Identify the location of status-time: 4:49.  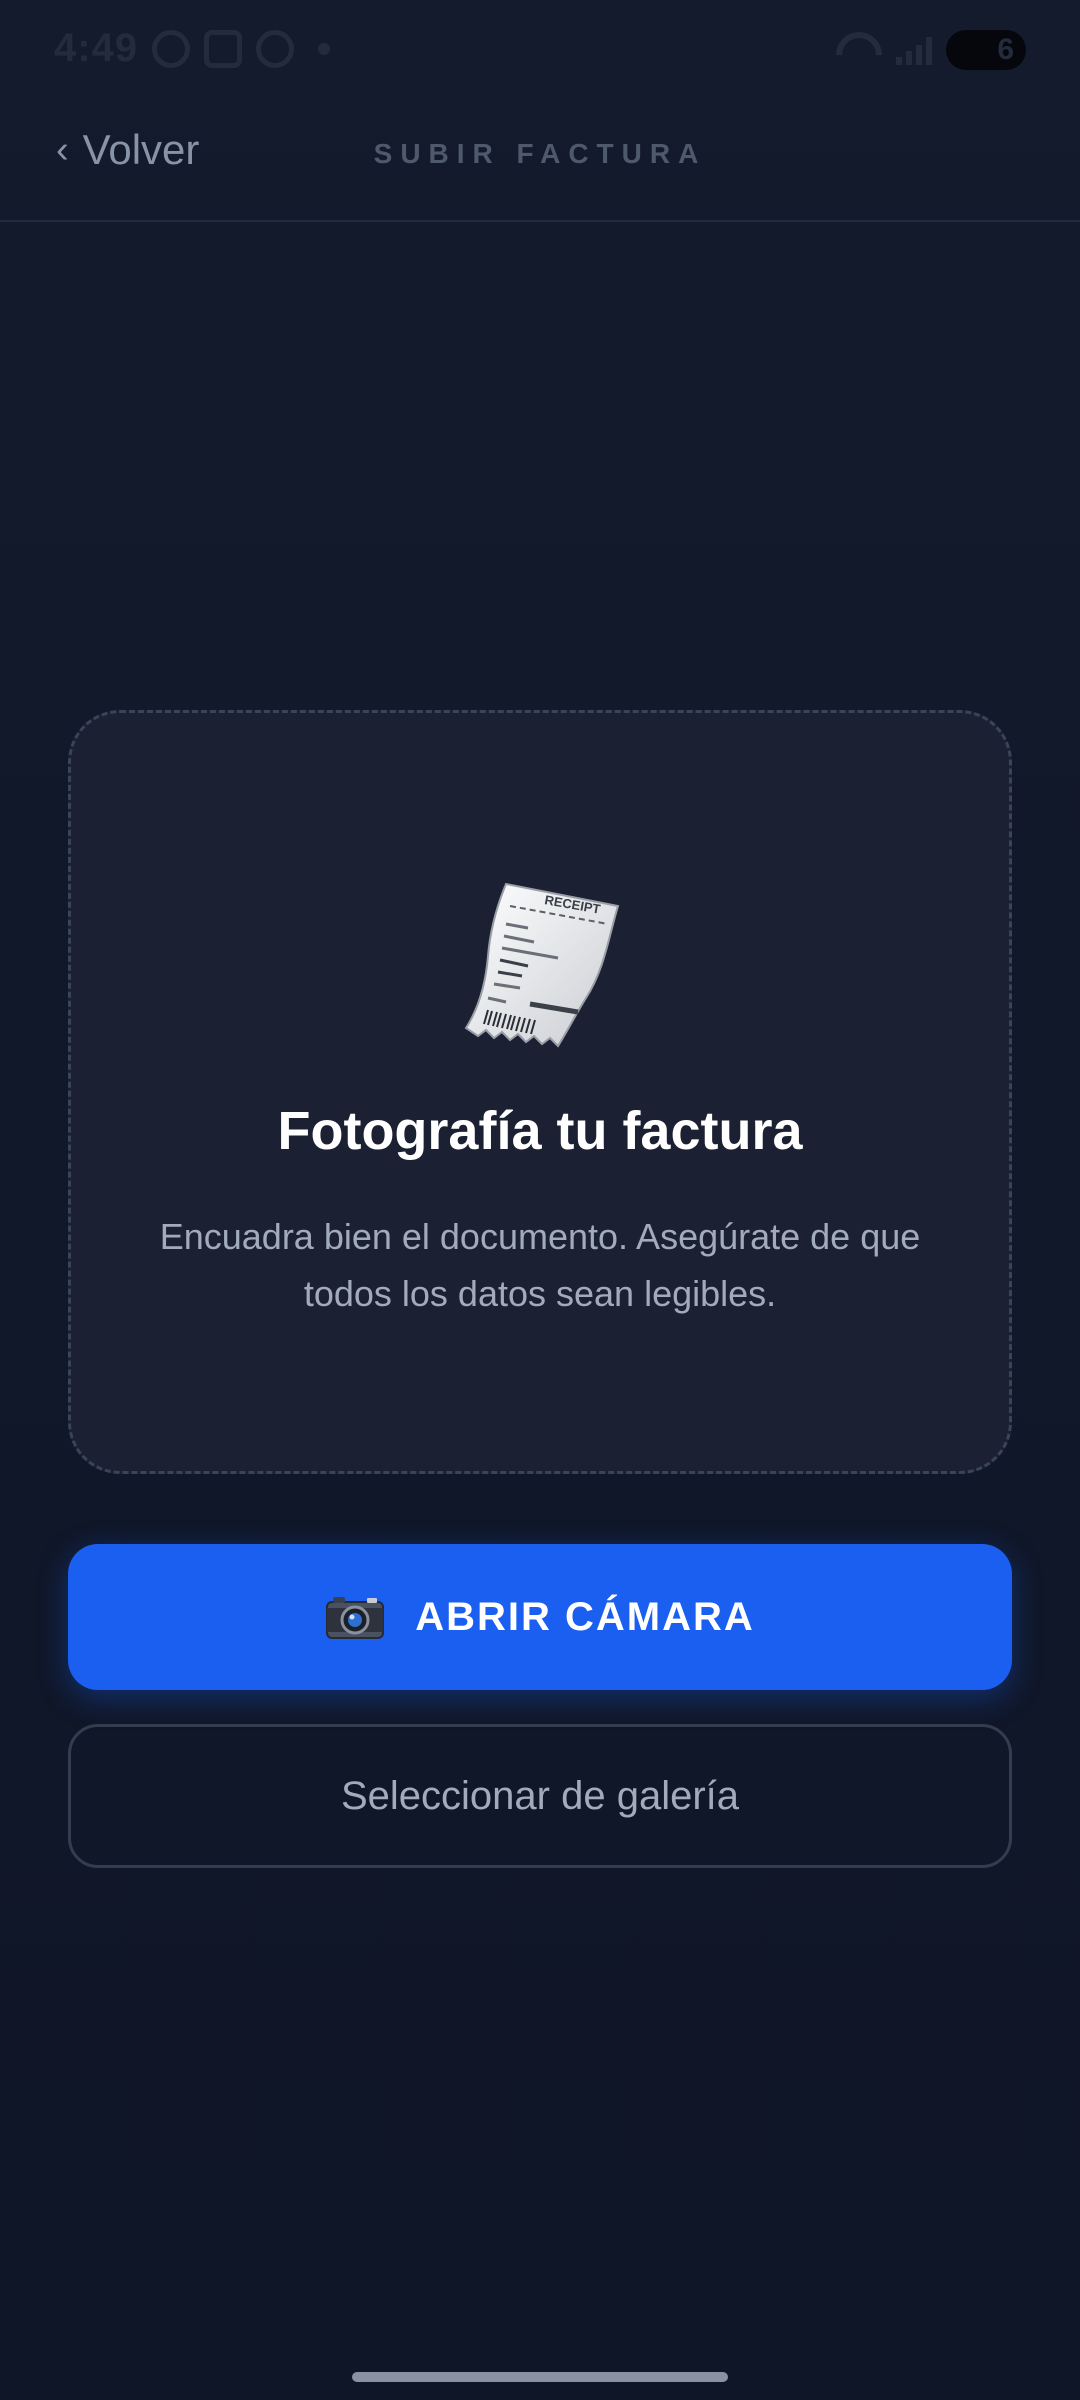
(96, 48).